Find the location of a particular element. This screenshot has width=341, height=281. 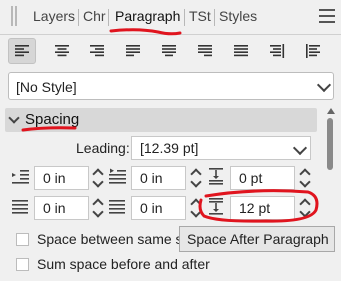

justify-center-button is located at coordinates (169, 51).